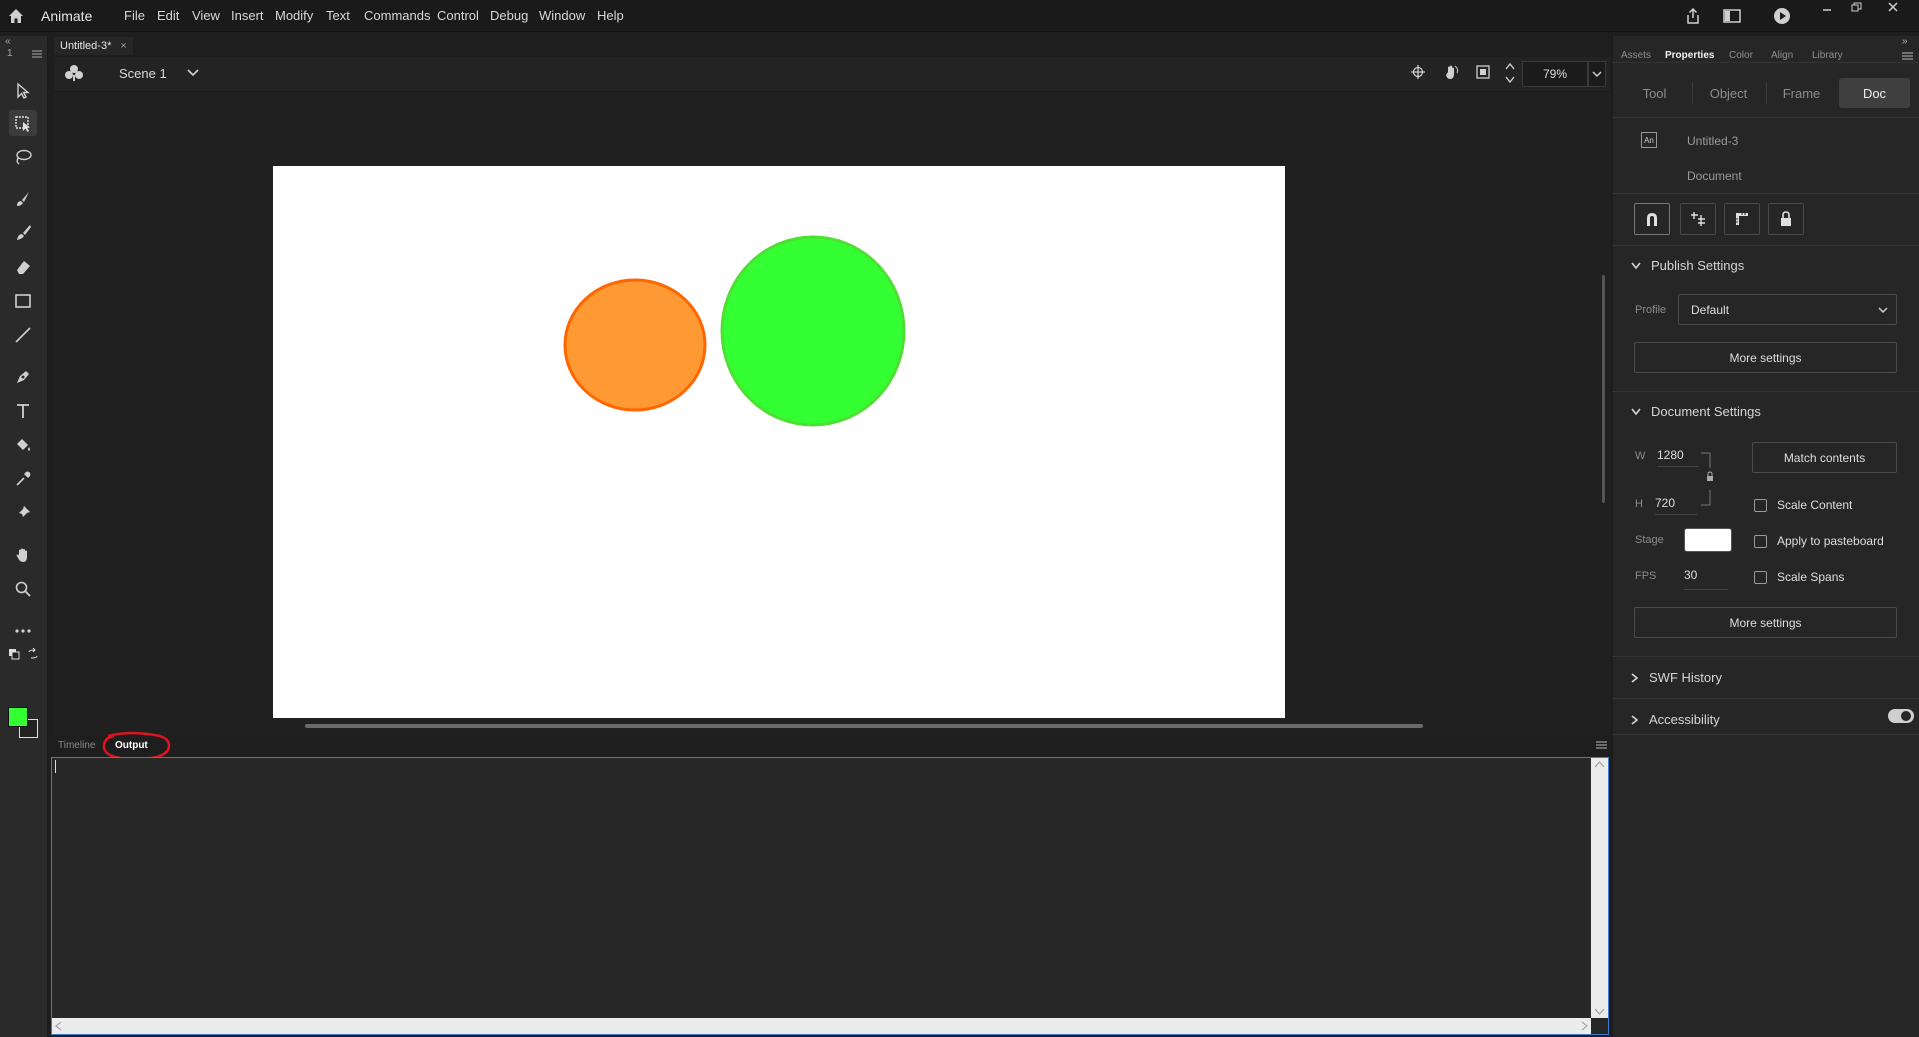 This screenshot has width=1919, height=1037. I want to click on bottom-panel-tabs, so click(832, 746).